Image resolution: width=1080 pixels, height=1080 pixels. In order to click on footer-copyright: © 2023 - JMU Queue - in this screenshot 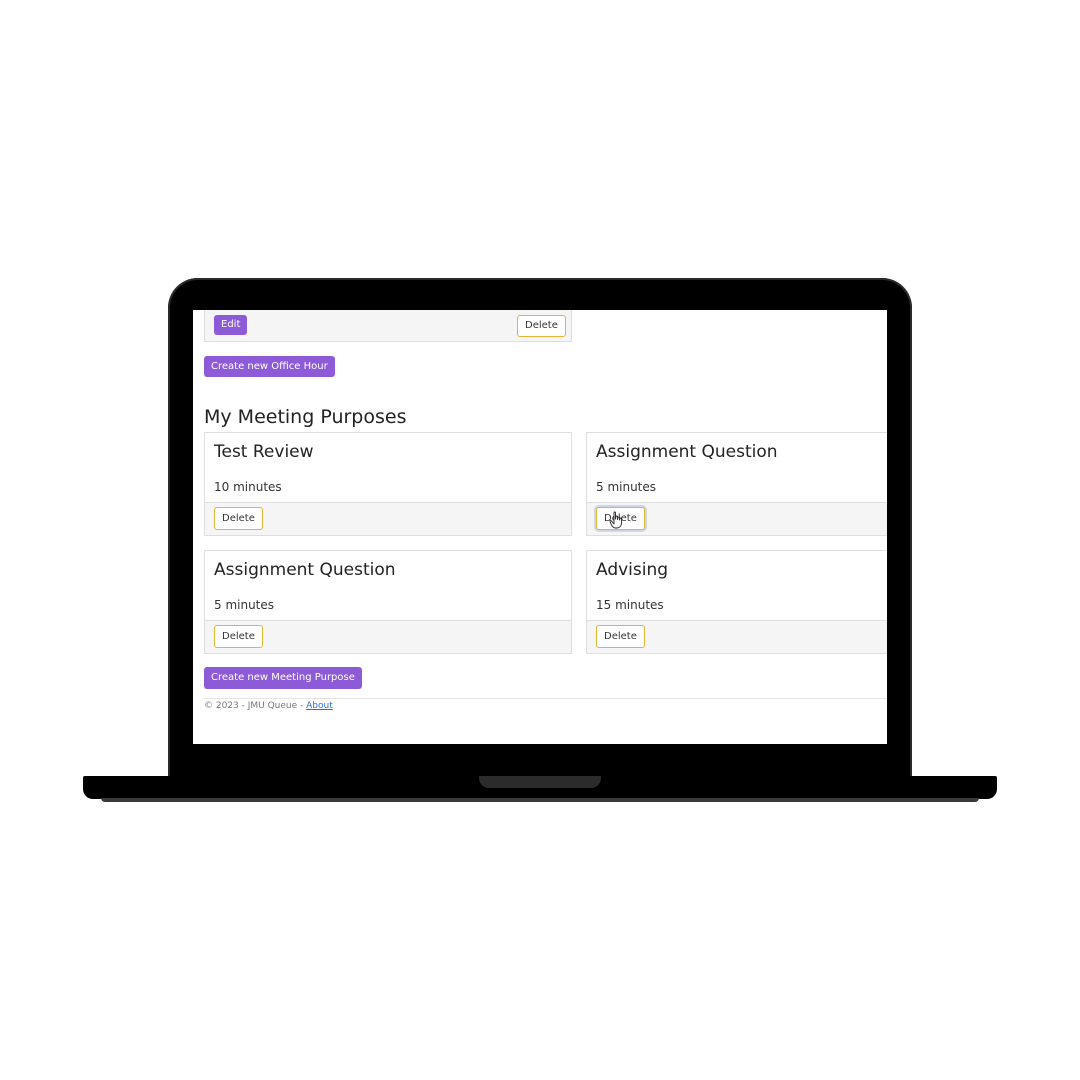, I will do `click(255, 706)`.